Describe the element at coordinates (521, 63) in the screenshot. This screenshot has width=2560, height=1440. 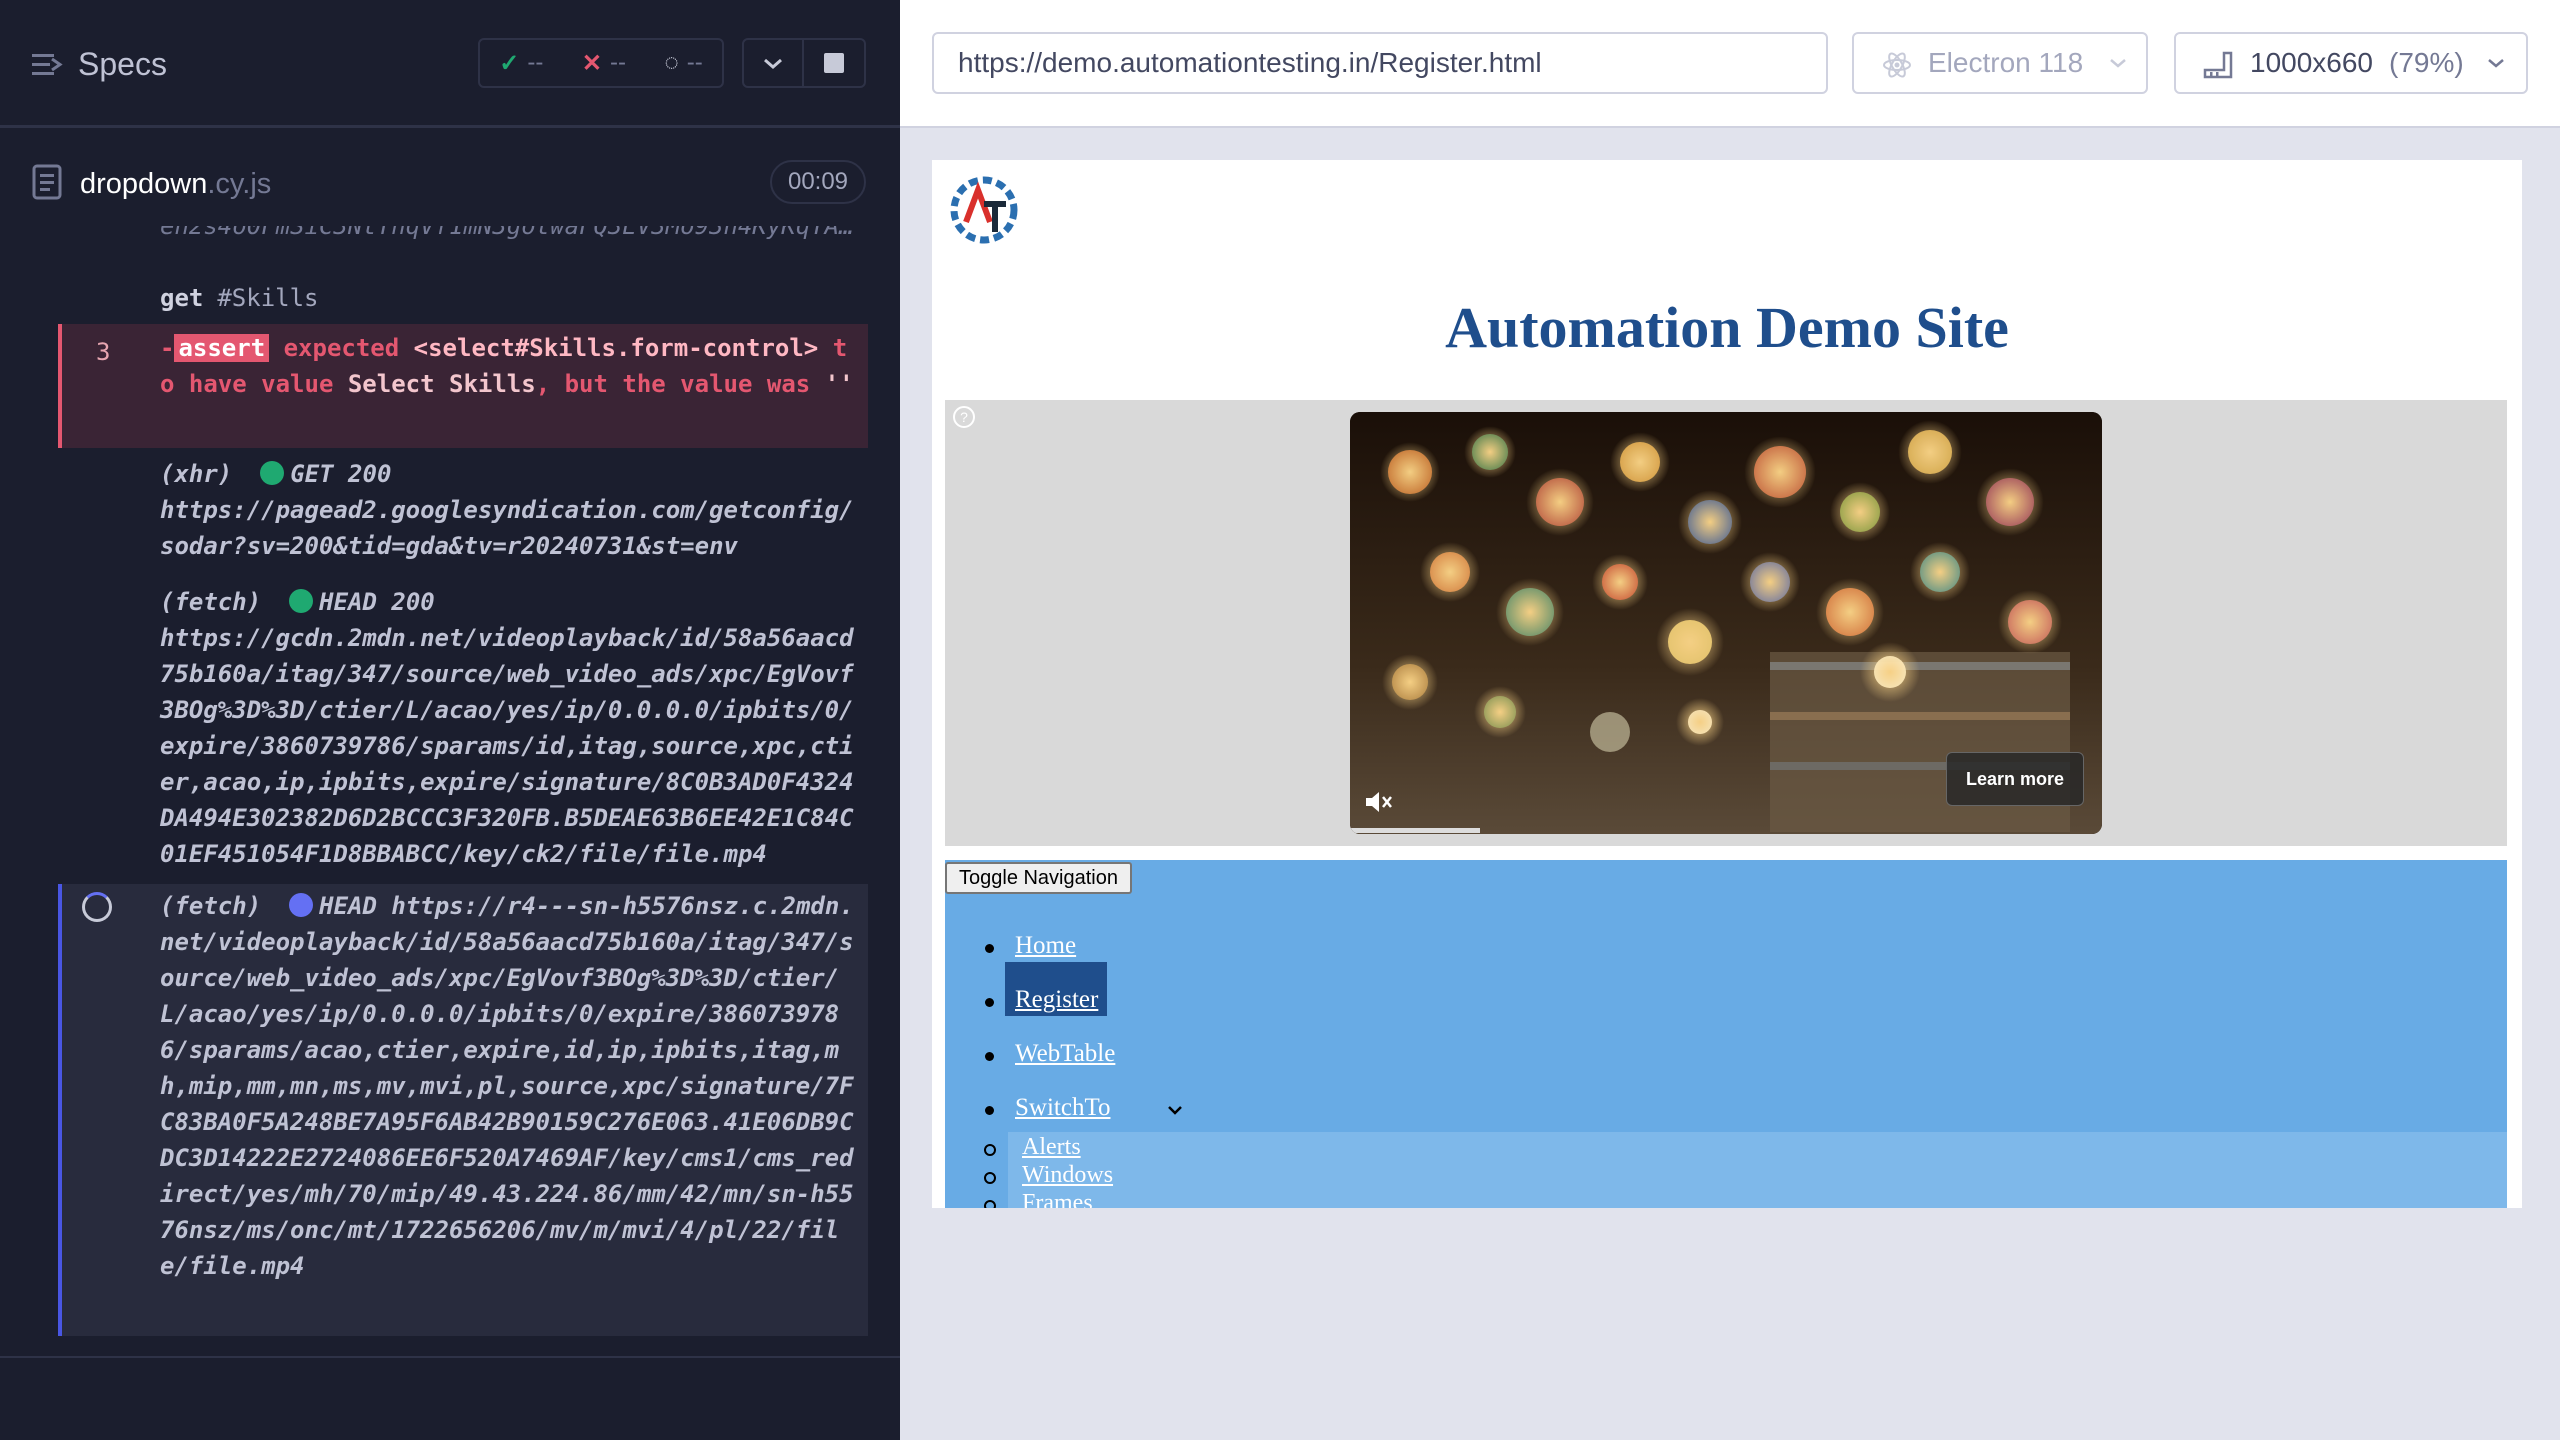
I see `passed-stat: ✓ --` at that location.